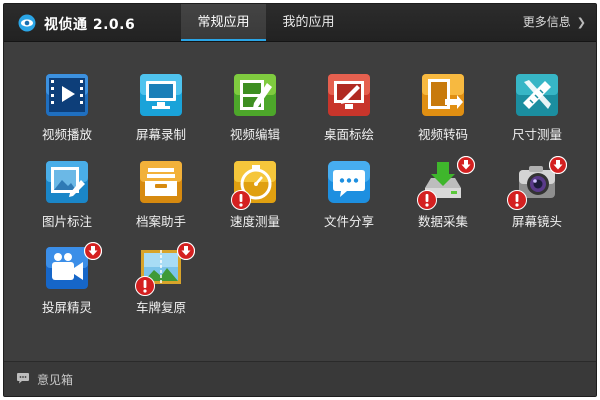  I want to click on app-video-edit: 视频编辑, so click(255, 91).